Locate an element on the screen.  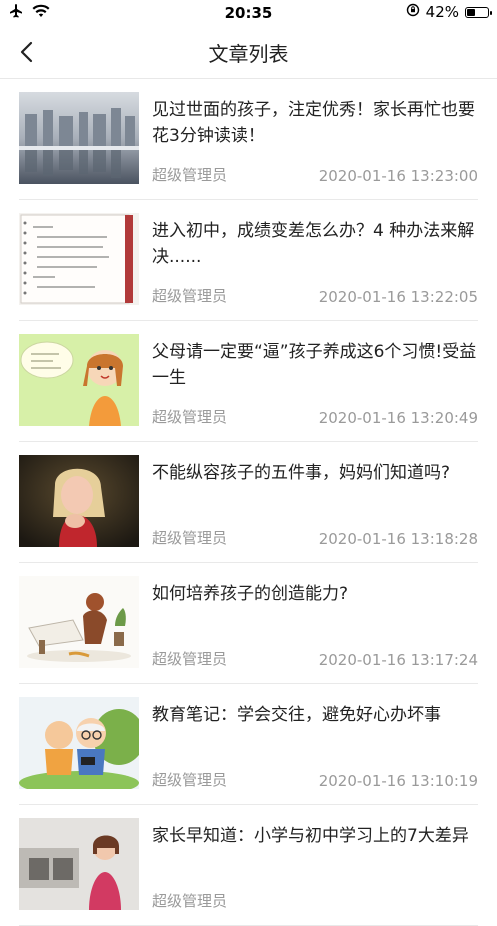
girl-classroom-image is located at coordinates (79, 864).